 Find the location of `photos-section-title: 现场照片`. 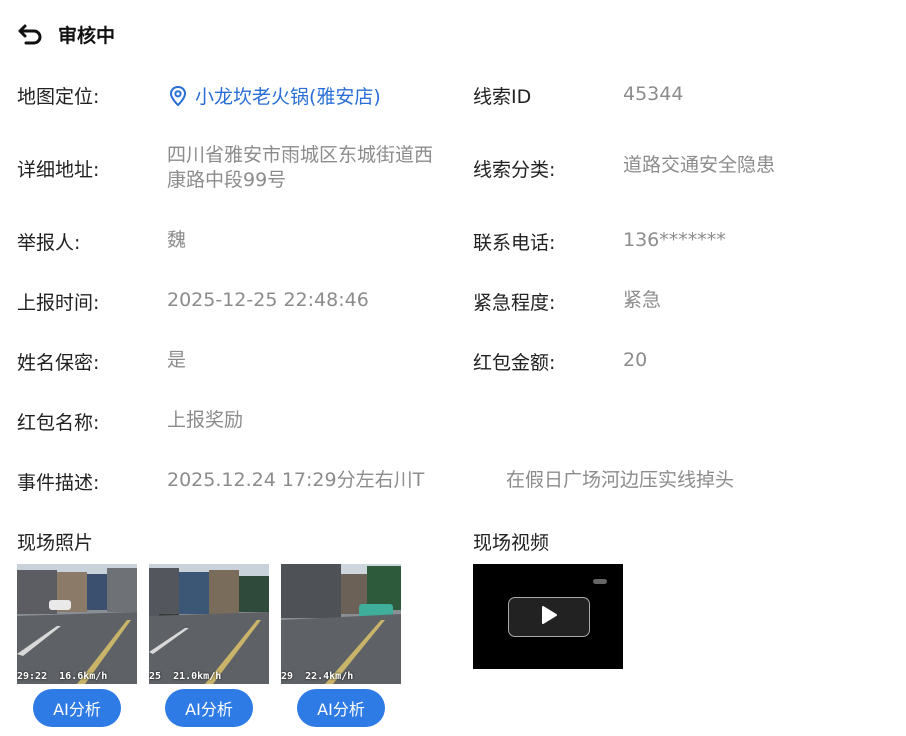

photos-section-title: 现场照片 is located at coordinates (55, 543).